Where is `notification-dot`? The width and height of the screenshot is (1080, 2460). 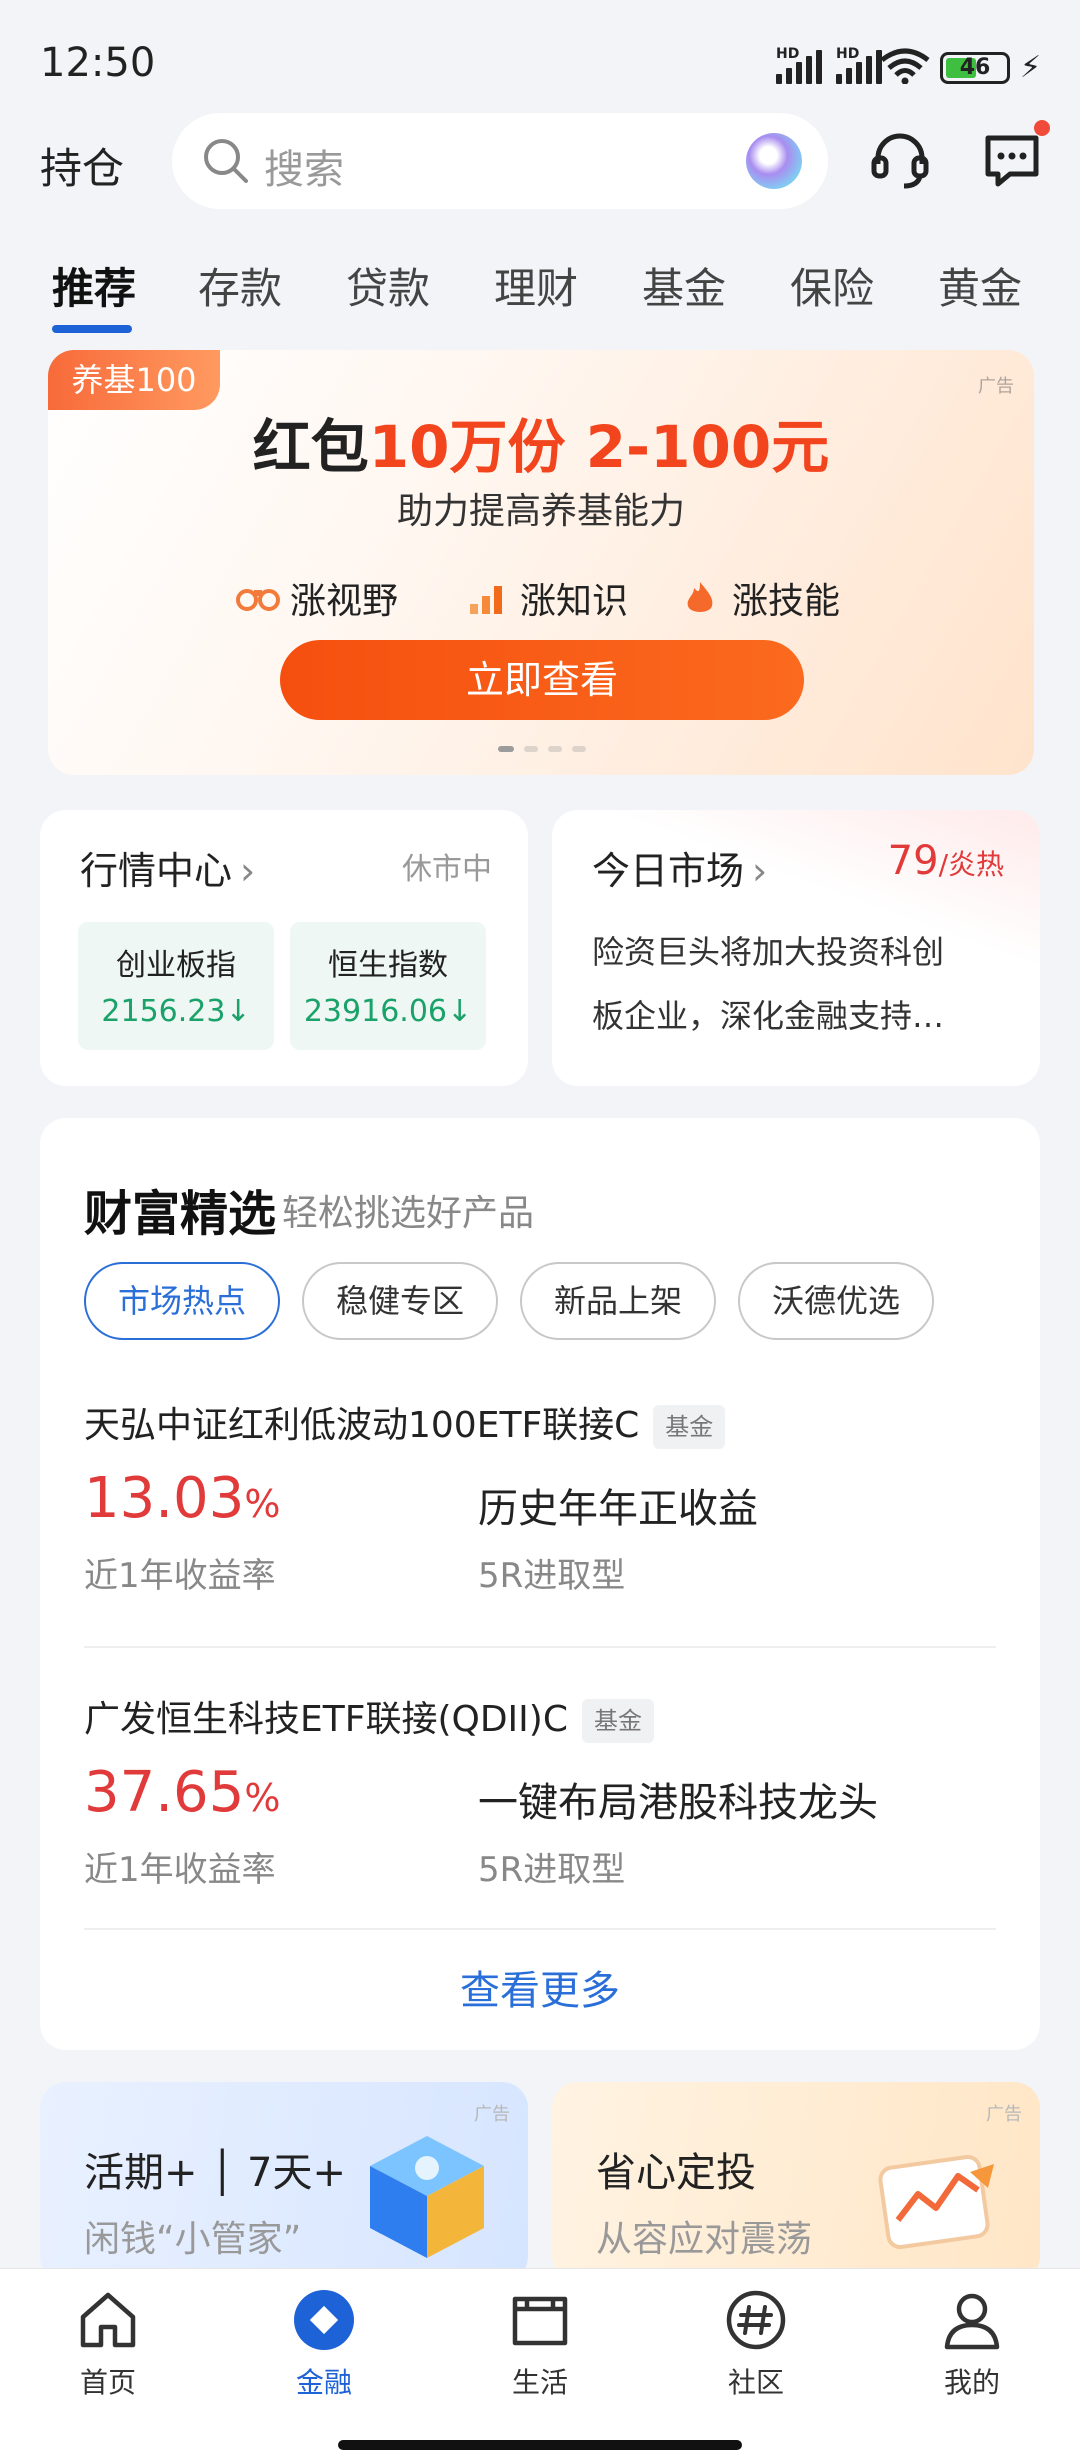 notification-dot is located at coordinates (1042, 128).